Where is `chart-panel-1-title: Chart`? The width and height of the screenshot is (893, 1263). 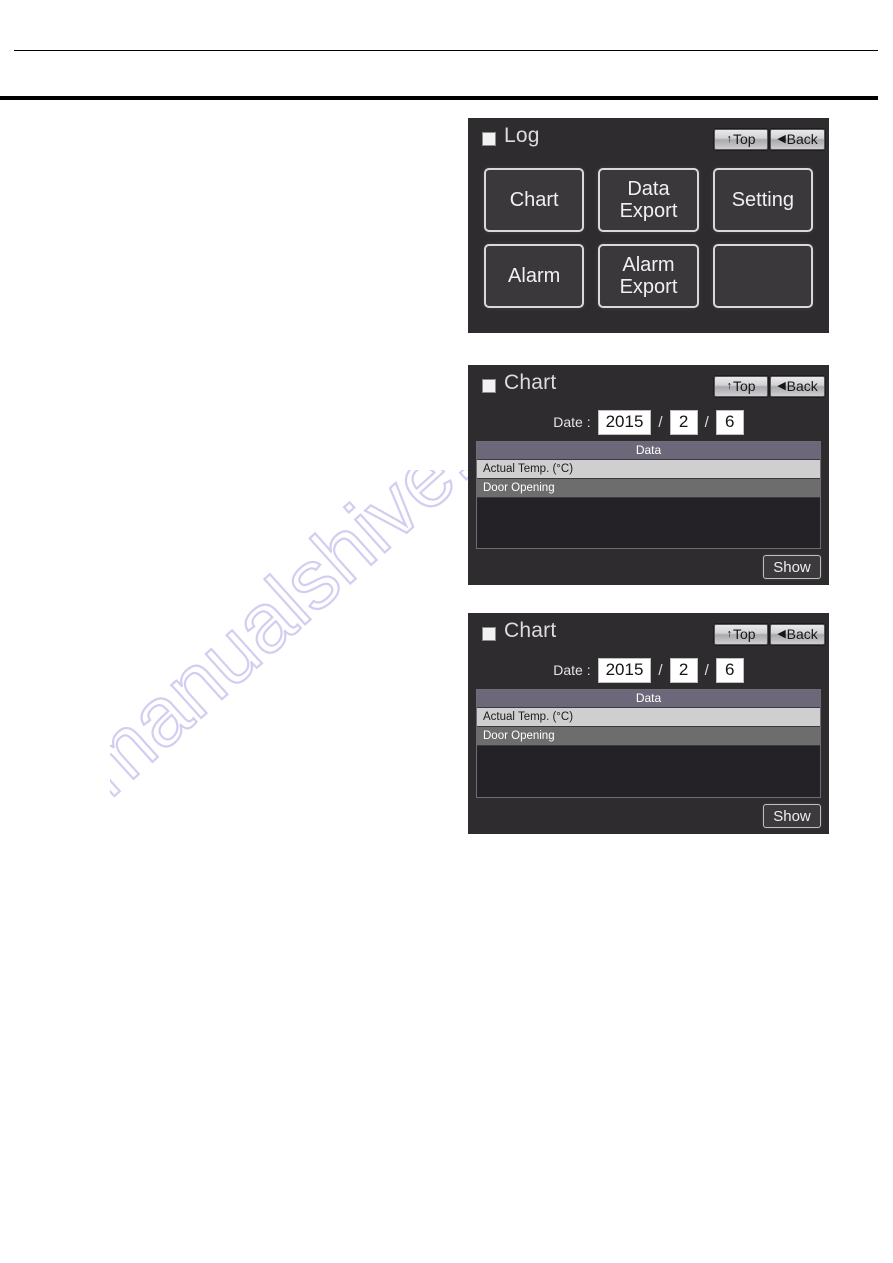
chart-panel-1-title: Chart is located at coordinates (530, 382).